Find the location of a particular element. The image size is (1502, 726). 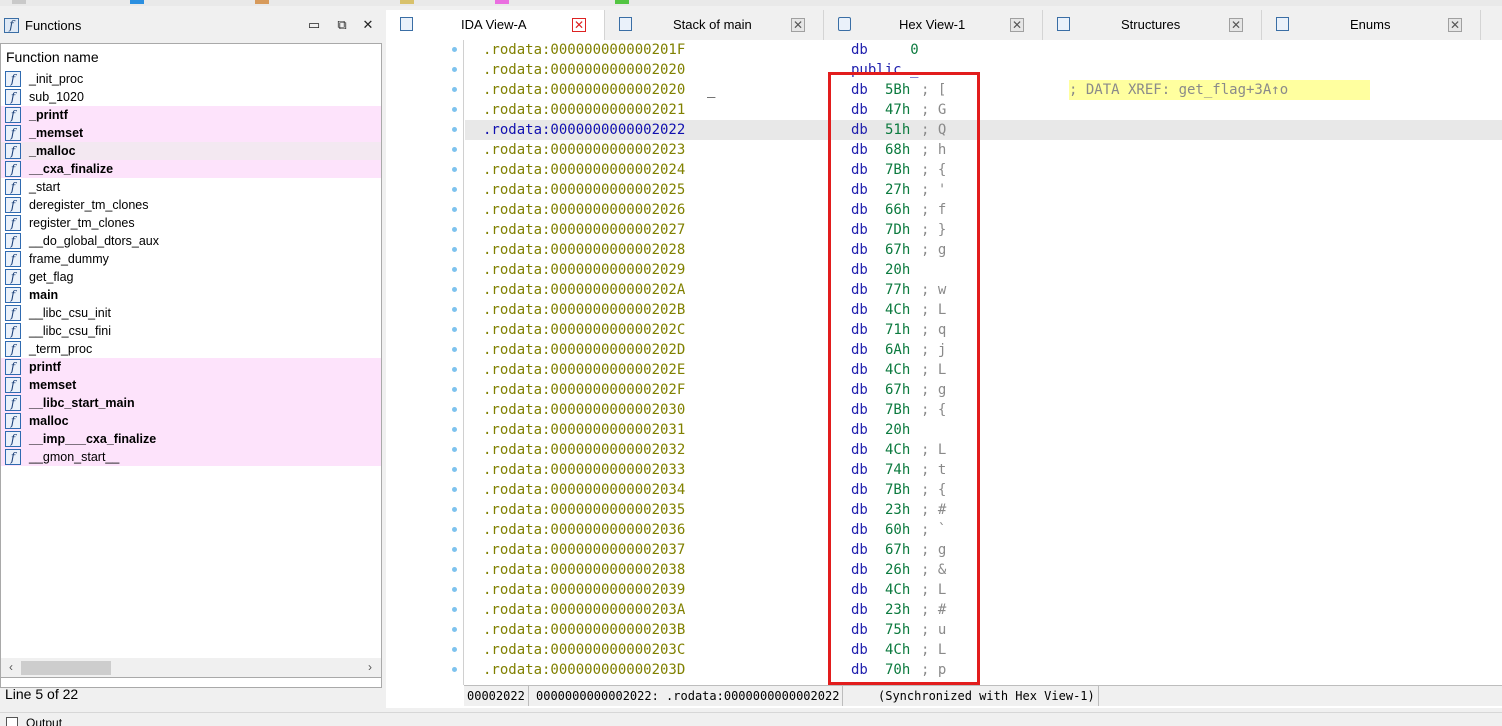

function-name: _printf is located at coordinates (48, 115).